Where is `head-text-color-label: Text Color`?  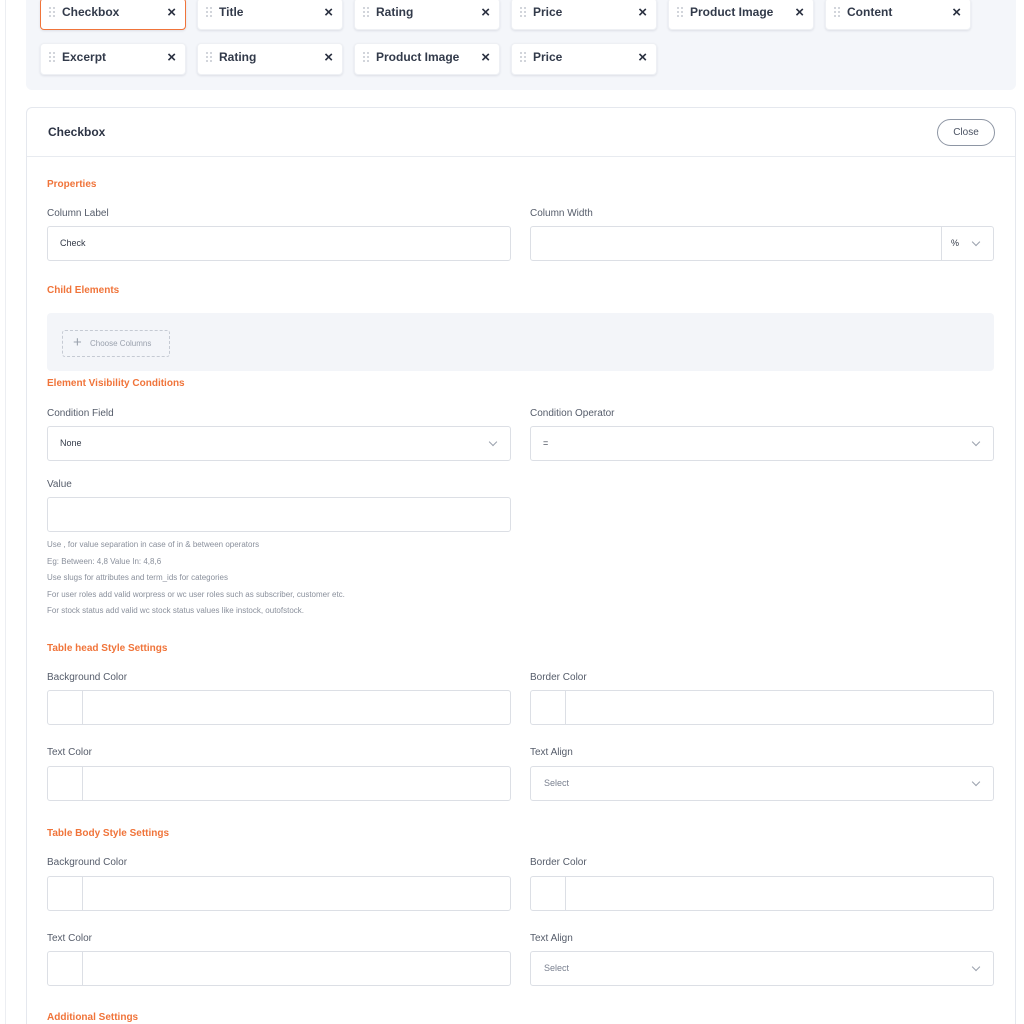
head-text-color-label: Text Color is located at coordinates (70, 752).